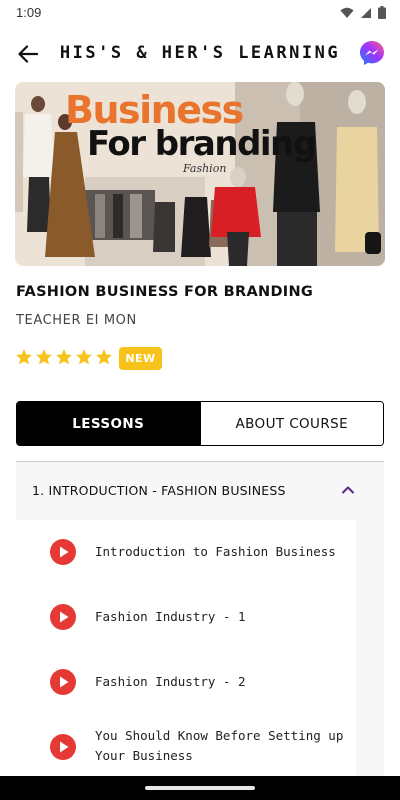 Image resolution: width=400 pixels, height=800 pixels. Describe the element at coordinates (140, 358) in the screenshot. I see `new-badge: NEW` at that location.